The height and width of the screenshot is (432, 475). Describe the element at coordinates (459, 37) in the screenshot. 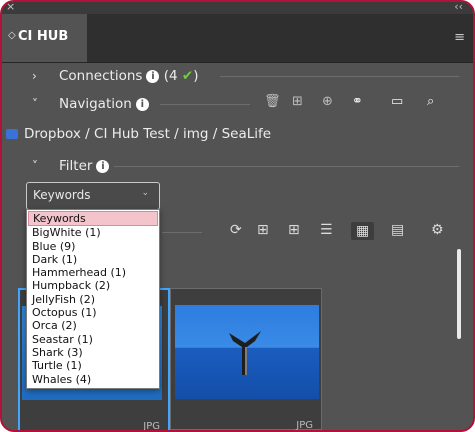

I see `hamburger-icon: ≡` at that location.